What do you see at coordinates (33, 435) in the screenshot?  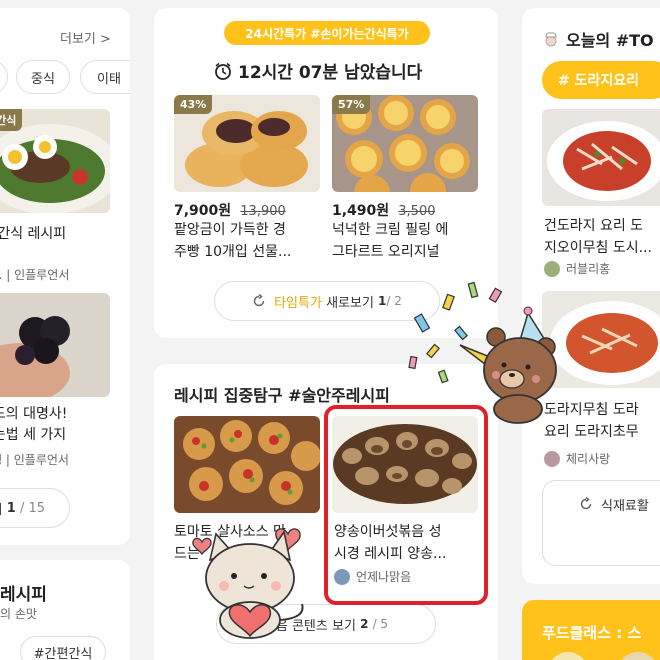 I see `post-title-line2: 먹는법 세 가지` at bounding box center [33, 435].